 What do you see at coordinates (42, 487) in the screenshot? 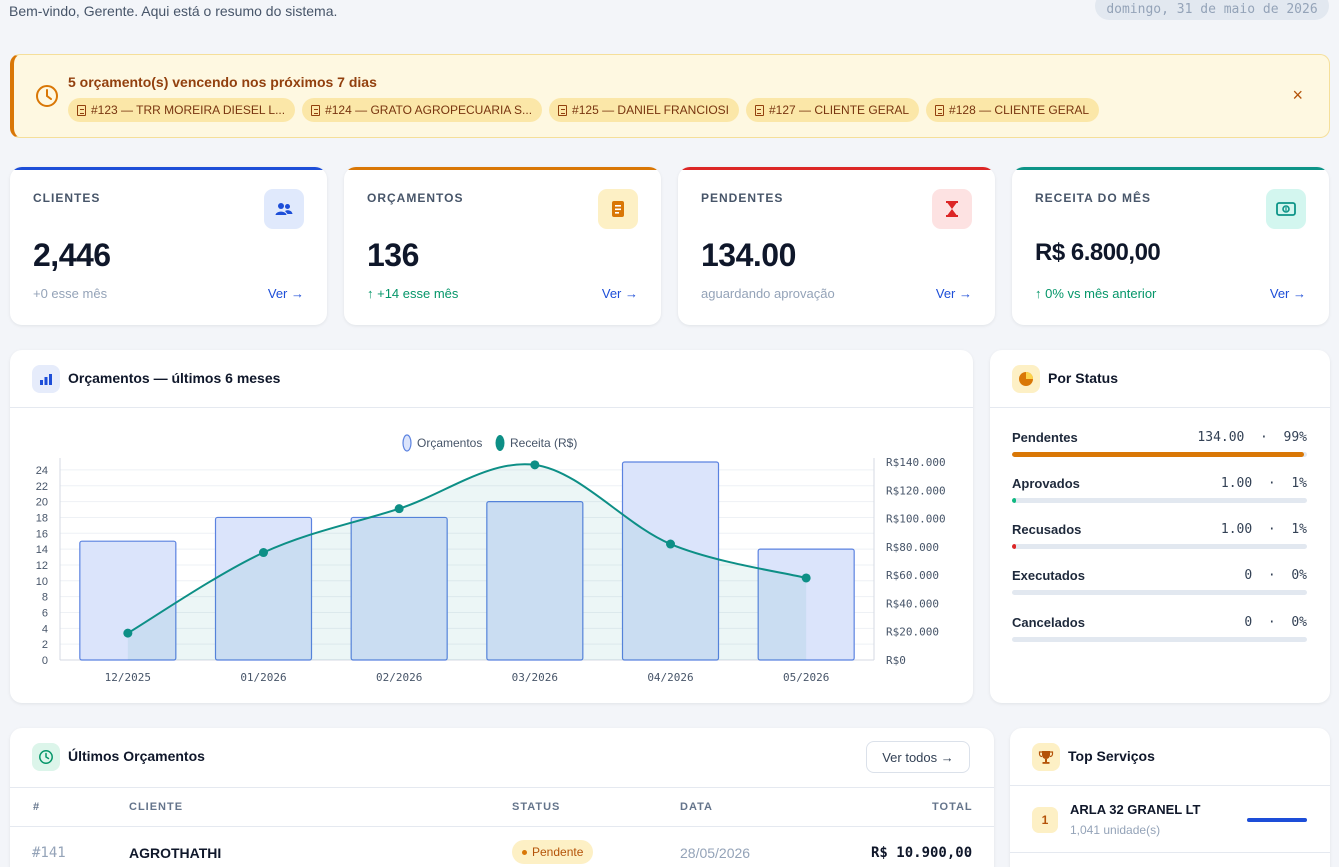
I see `y-tick-label: 22` at bounding box center [42, 487].